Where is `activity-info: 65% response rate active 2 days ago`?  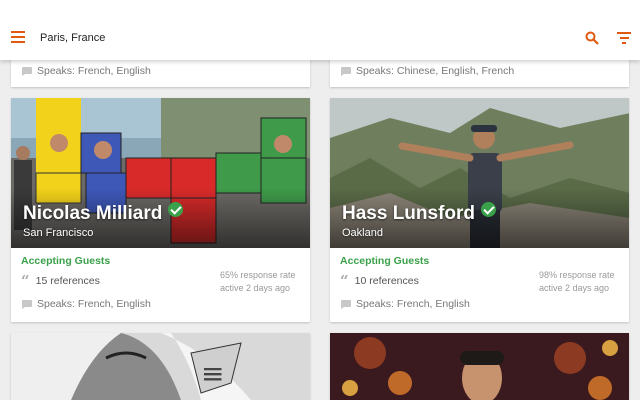
activity-info: 65% response rate active 2 days ago is located at coordinates (259, 283).